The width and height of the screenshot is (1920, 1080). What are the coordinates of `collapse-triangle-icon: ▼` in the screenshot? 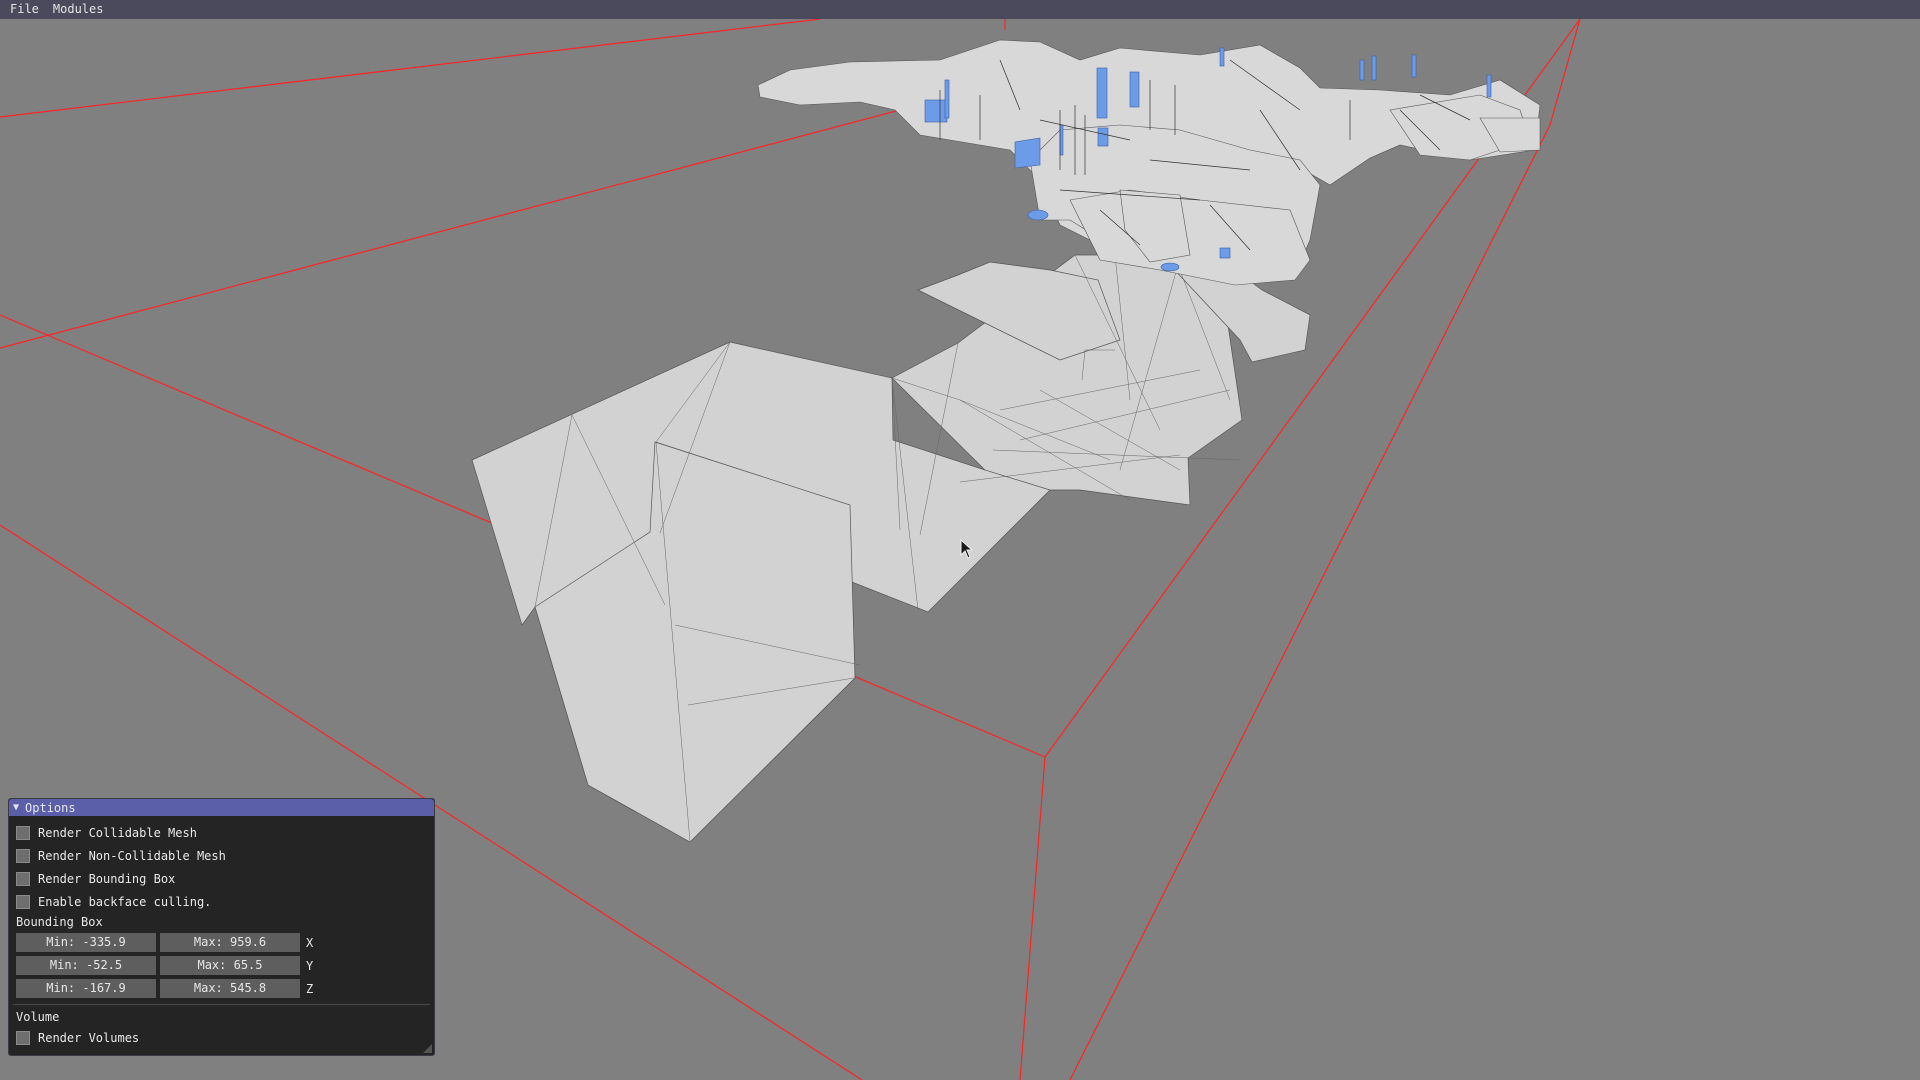 It's located at (16, 807).